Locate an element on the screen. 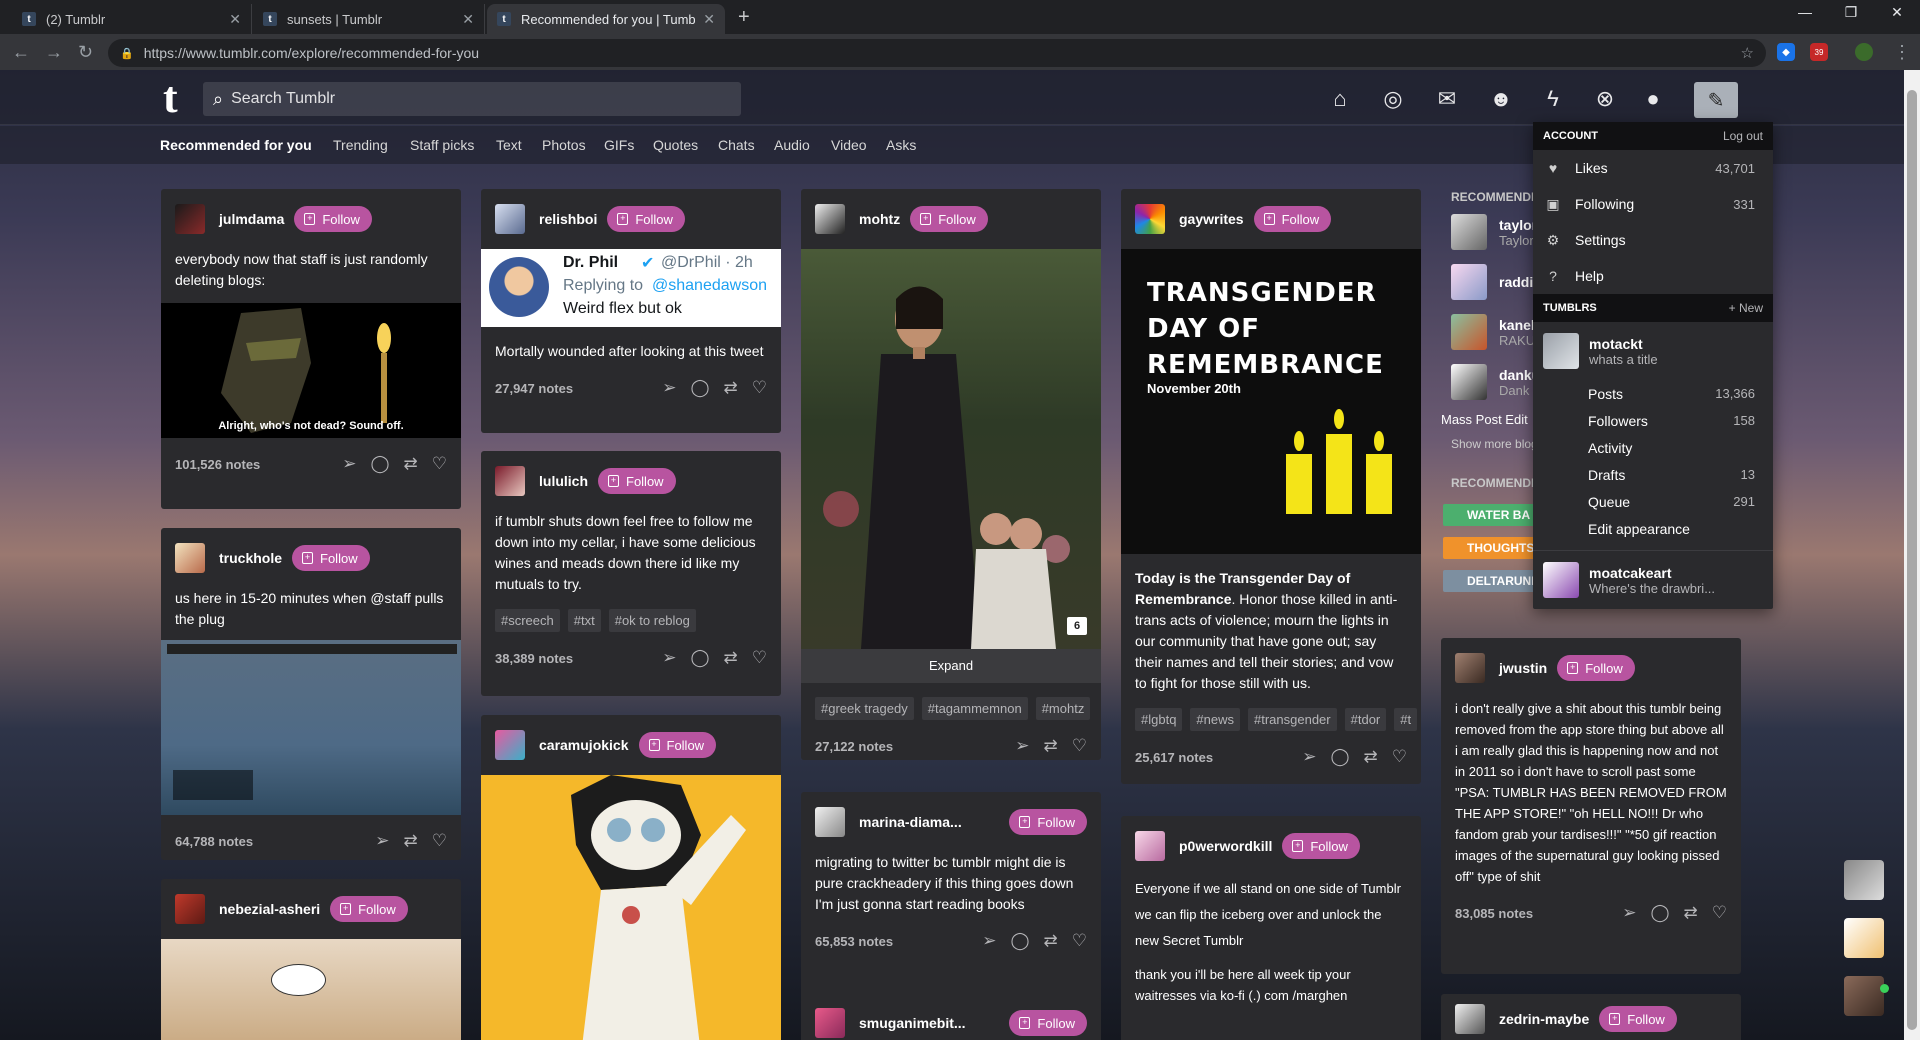 The height and width of the screenshot is (1040, 1920). post-image: Alright, who's not dead? Sound off. is located at coordinates (311, 370).